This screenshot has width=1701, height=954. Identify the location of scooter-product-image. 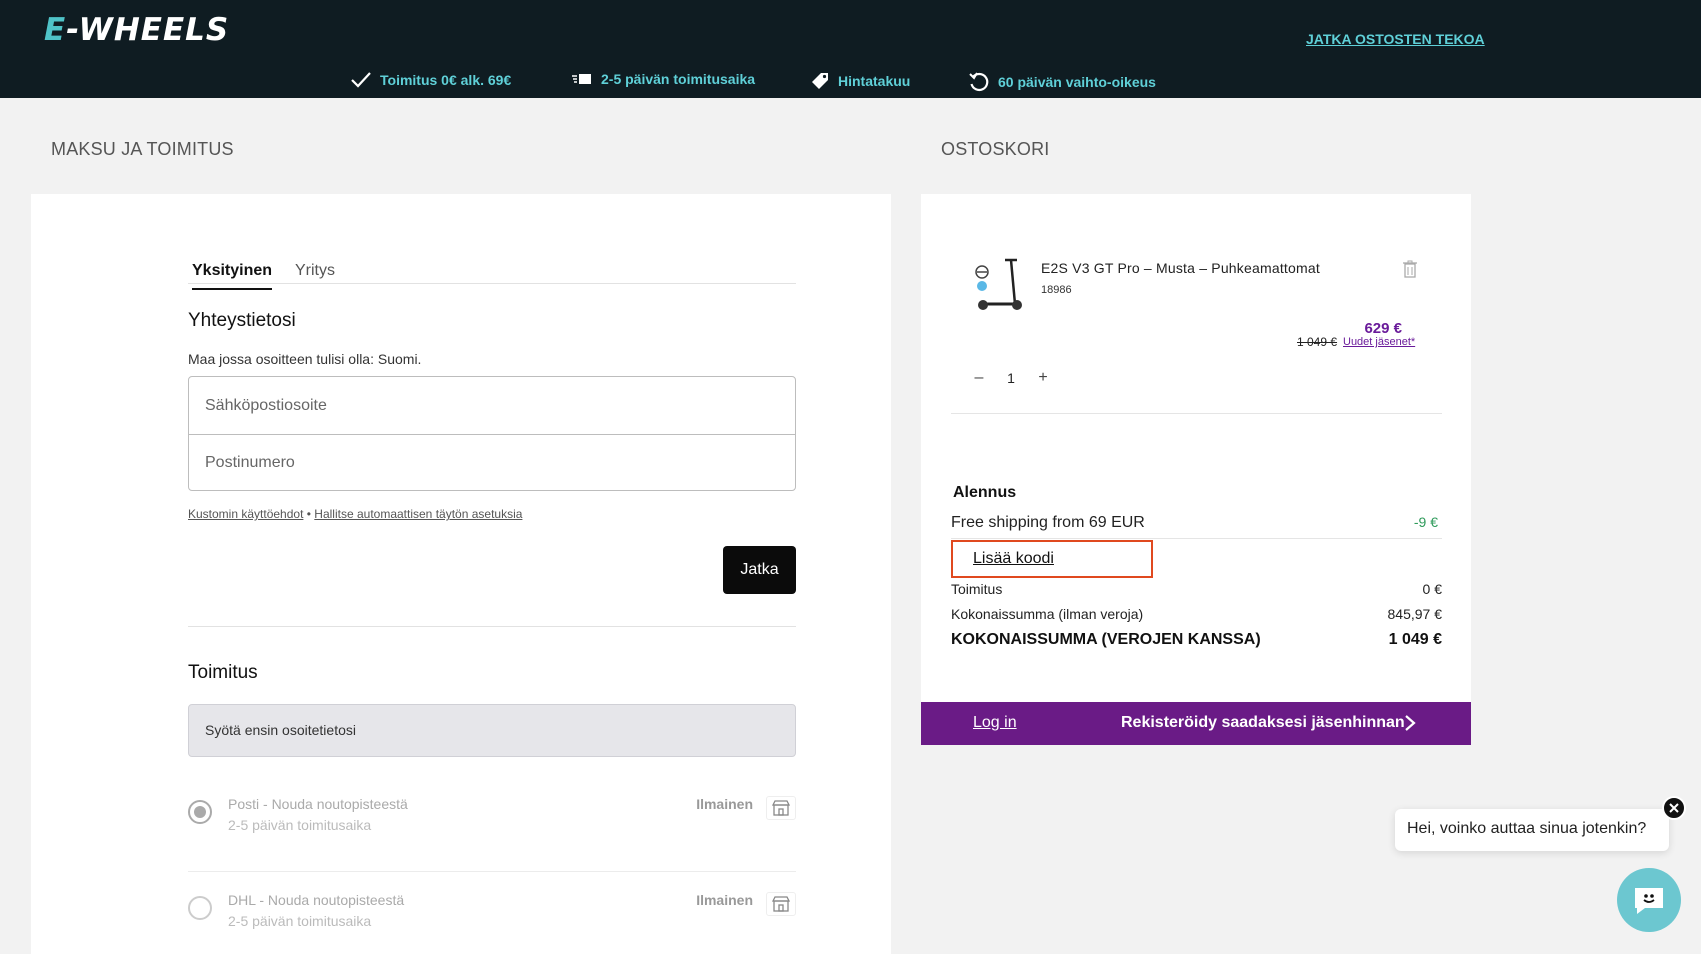
(999, 284).